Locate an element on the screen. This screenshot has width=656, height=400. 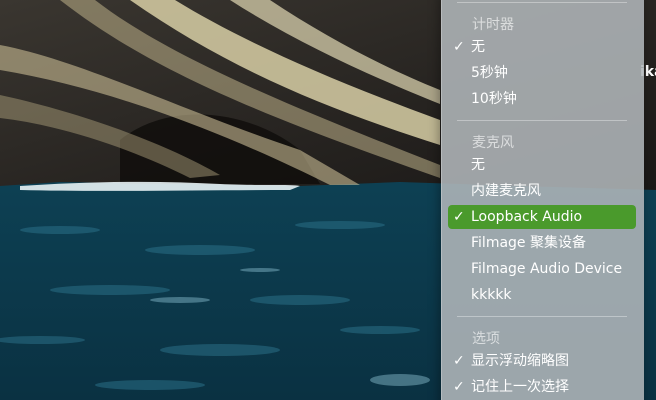
mic-item-built-in: 内建麦克风 is located at coordinates (542, 191).